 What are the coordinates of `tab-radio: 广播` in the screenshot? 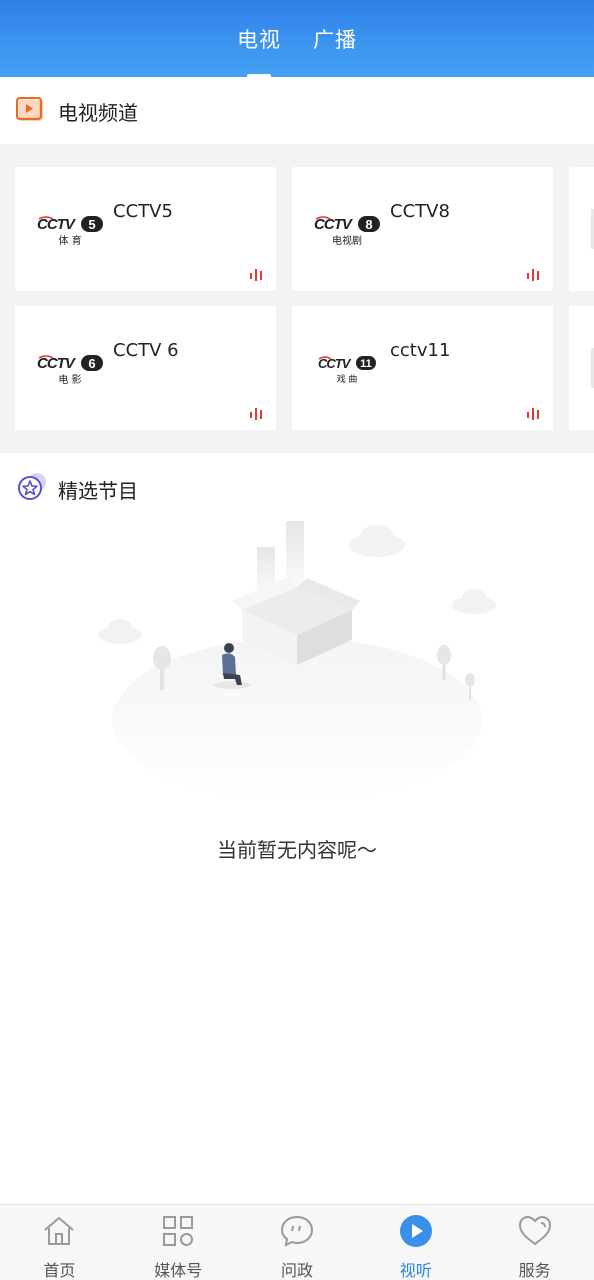 It's located at (335, 39).